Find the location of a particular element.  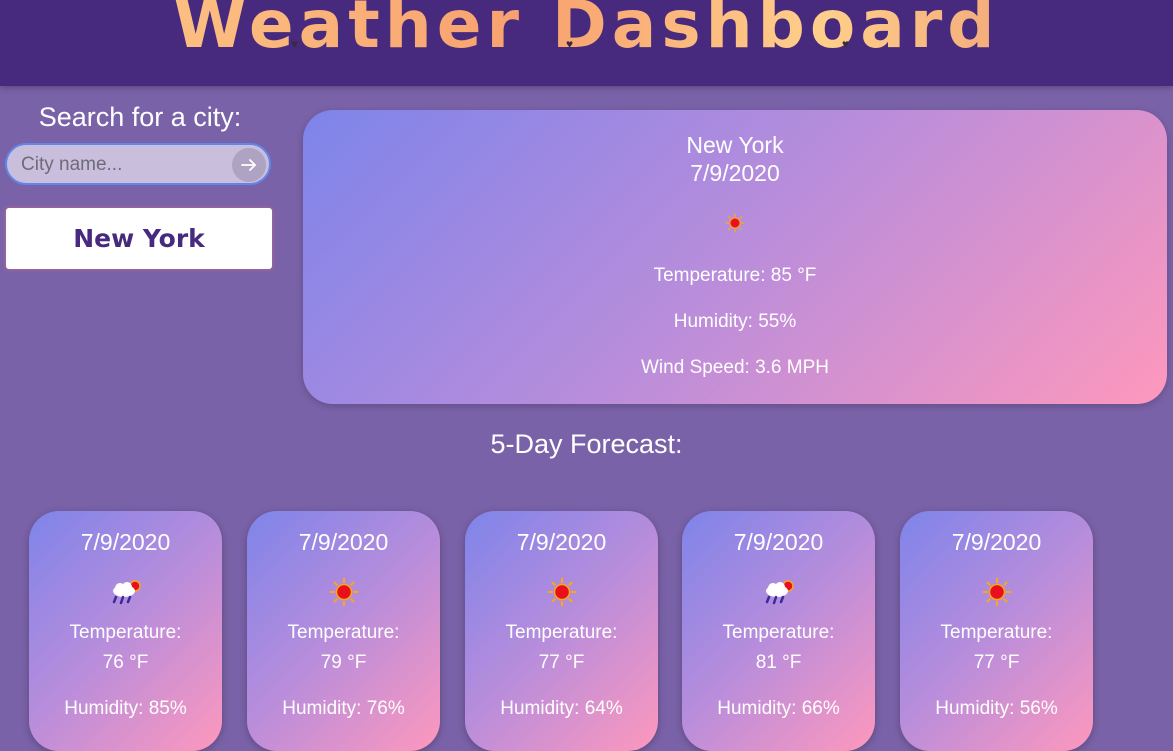

search-box is located at coordinates (138, 164).